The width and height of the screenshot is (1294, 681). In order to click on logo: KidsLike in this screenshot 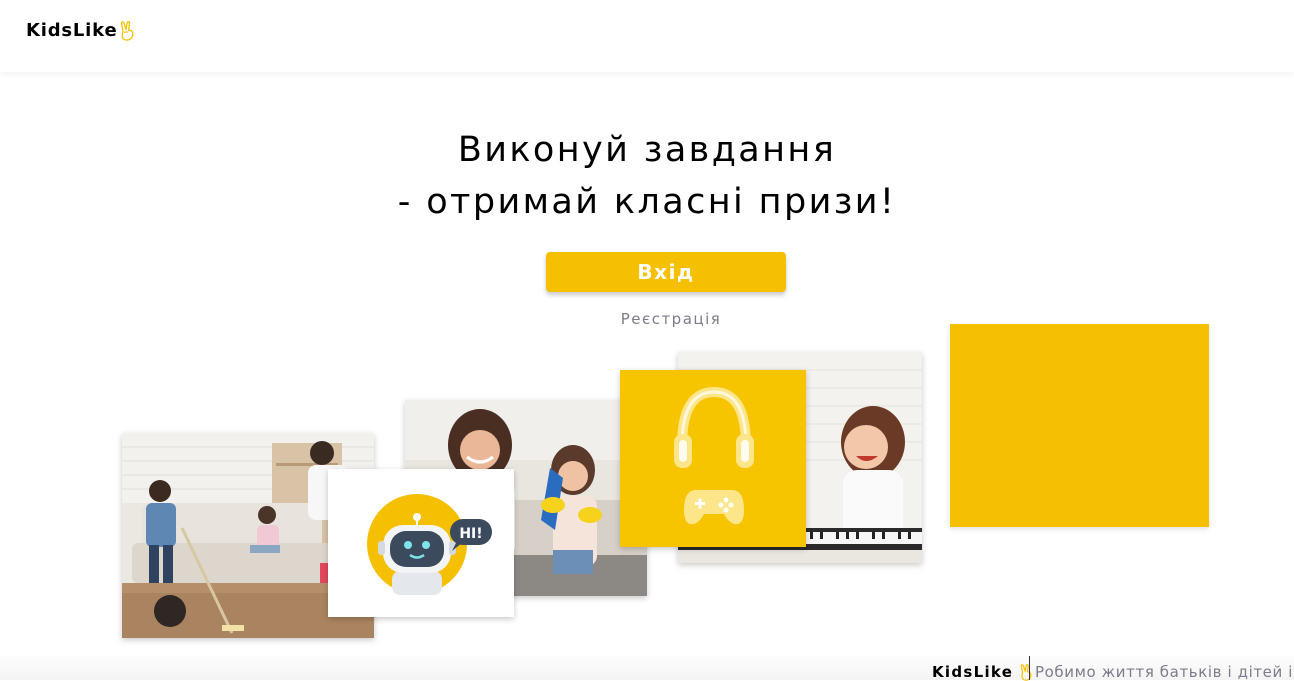, I will do `click(80, 30)`.